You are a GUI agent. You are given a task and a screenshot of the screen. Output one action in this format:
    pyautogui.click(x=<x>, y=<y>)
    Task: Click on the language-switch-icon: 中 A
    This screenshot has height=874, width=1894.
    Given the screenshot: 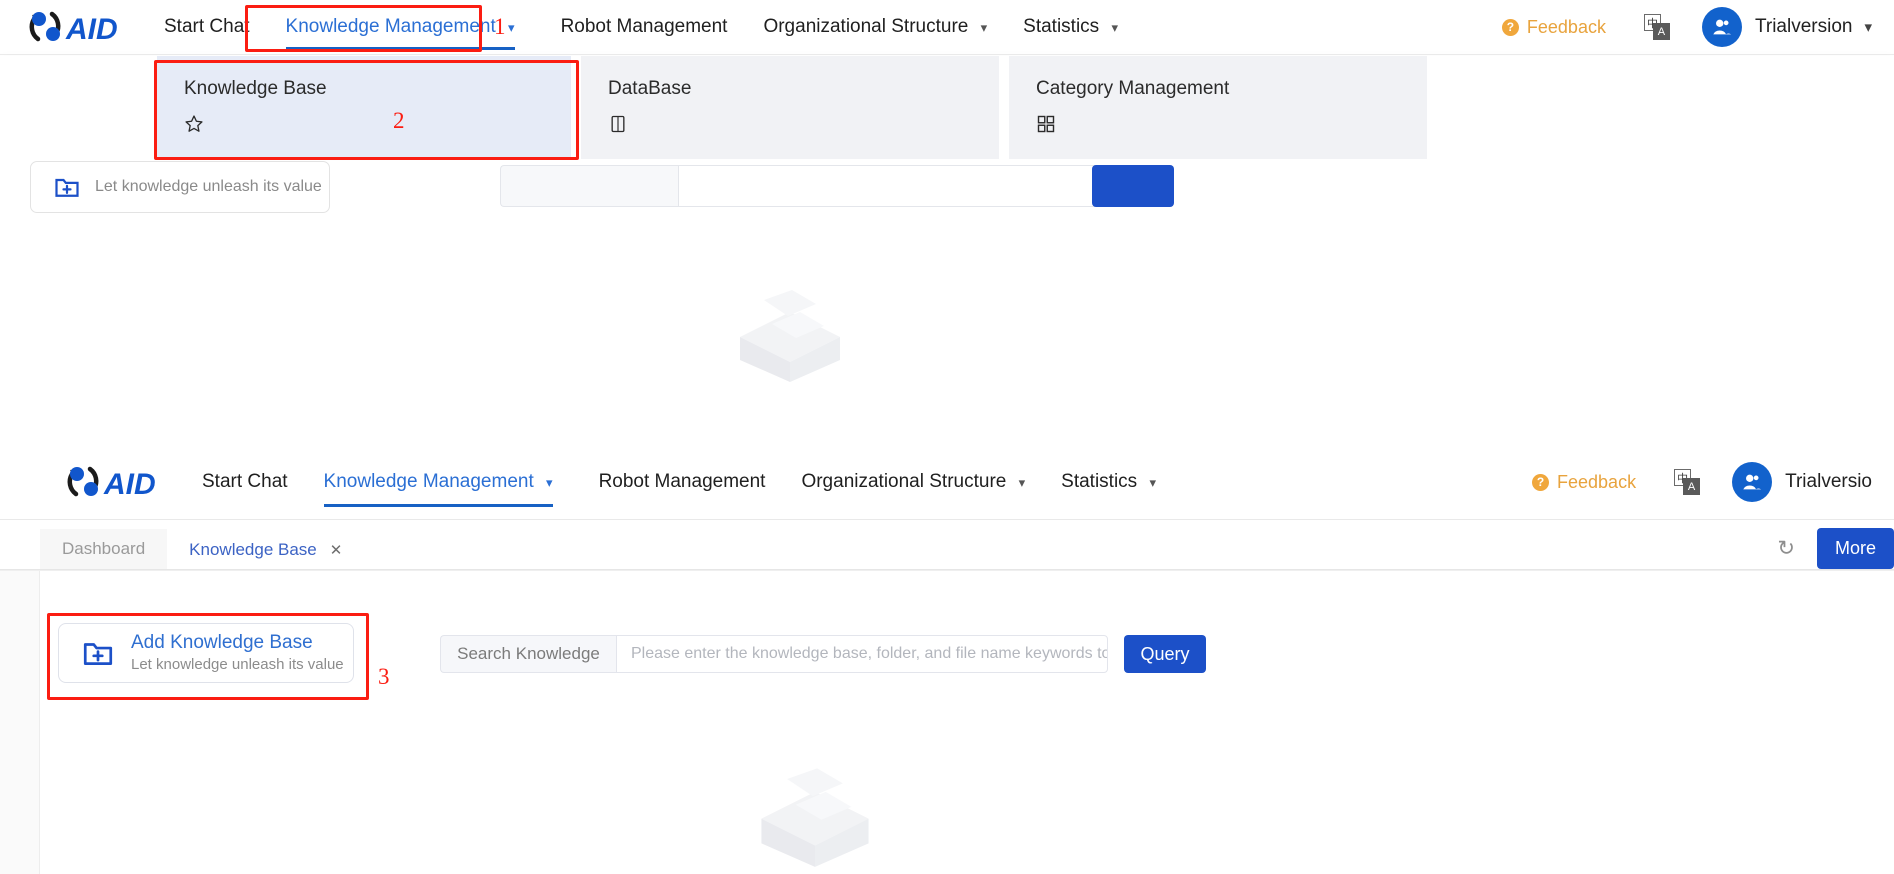 What is the action you would take?
    pyautogui.click(x=1657, y=27)
    